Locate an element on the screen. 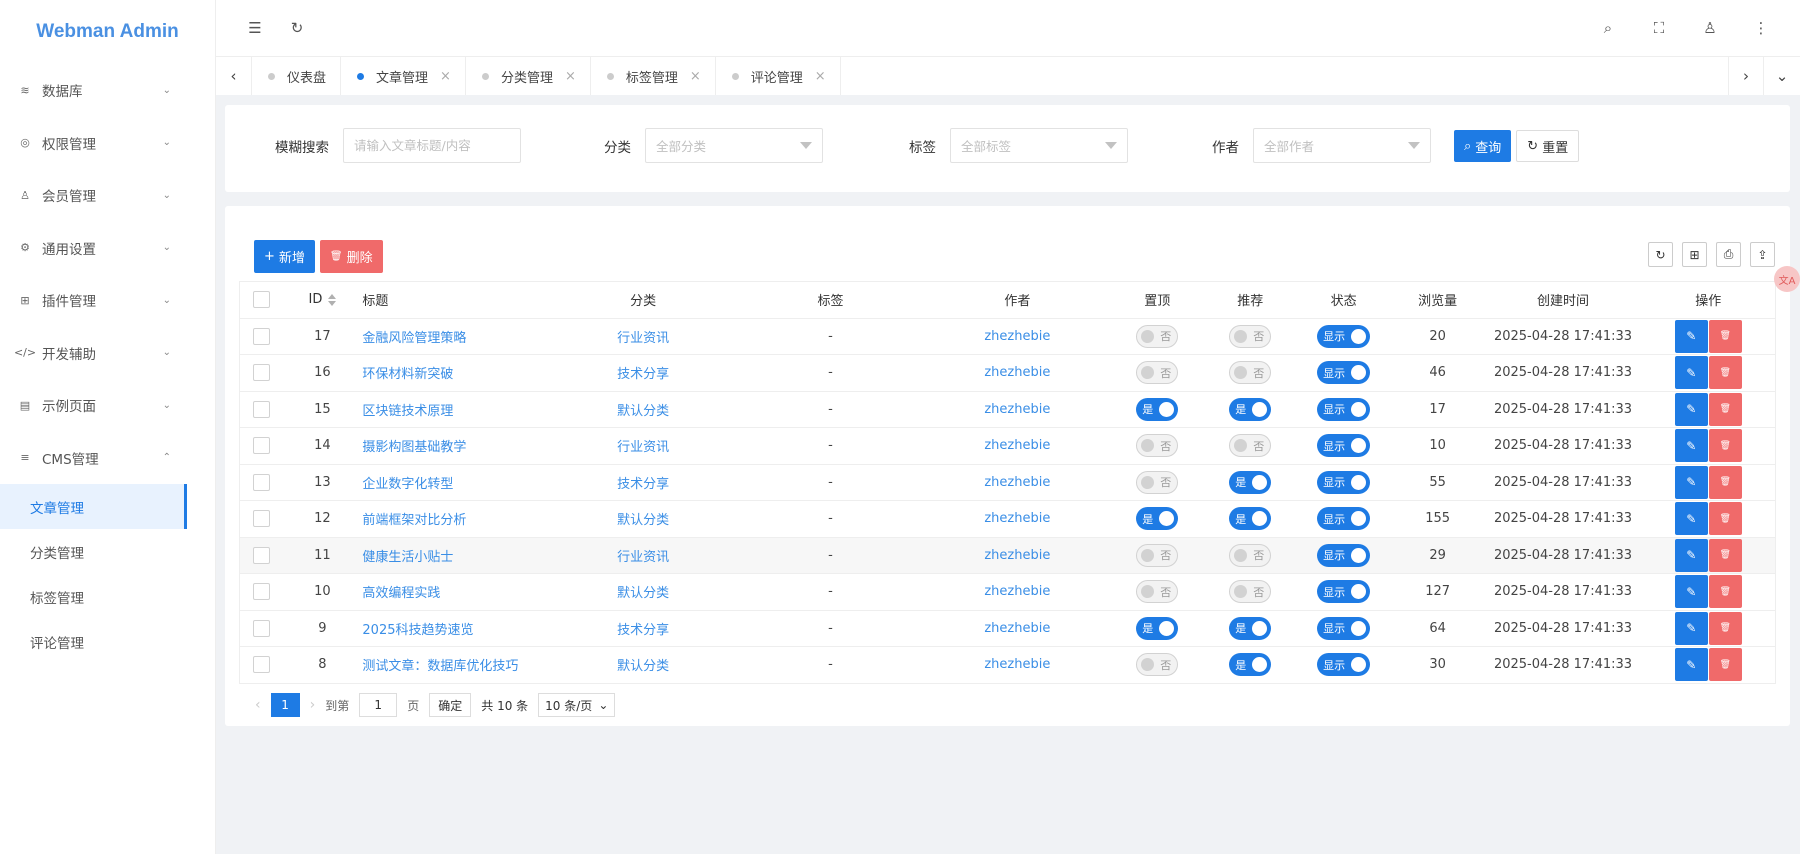  page-number-current: 1 is located at coordinates (285, 705).